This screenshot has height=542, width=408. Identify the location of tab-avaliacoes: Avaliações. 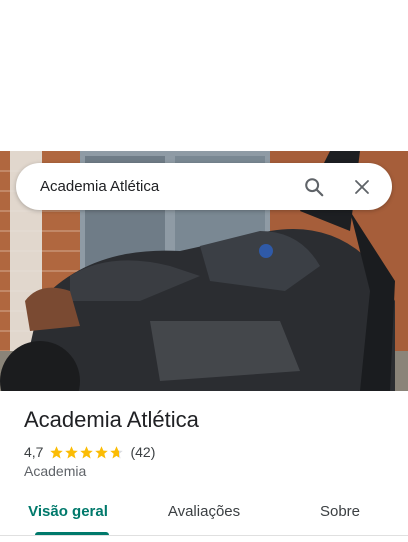
(204, 514).